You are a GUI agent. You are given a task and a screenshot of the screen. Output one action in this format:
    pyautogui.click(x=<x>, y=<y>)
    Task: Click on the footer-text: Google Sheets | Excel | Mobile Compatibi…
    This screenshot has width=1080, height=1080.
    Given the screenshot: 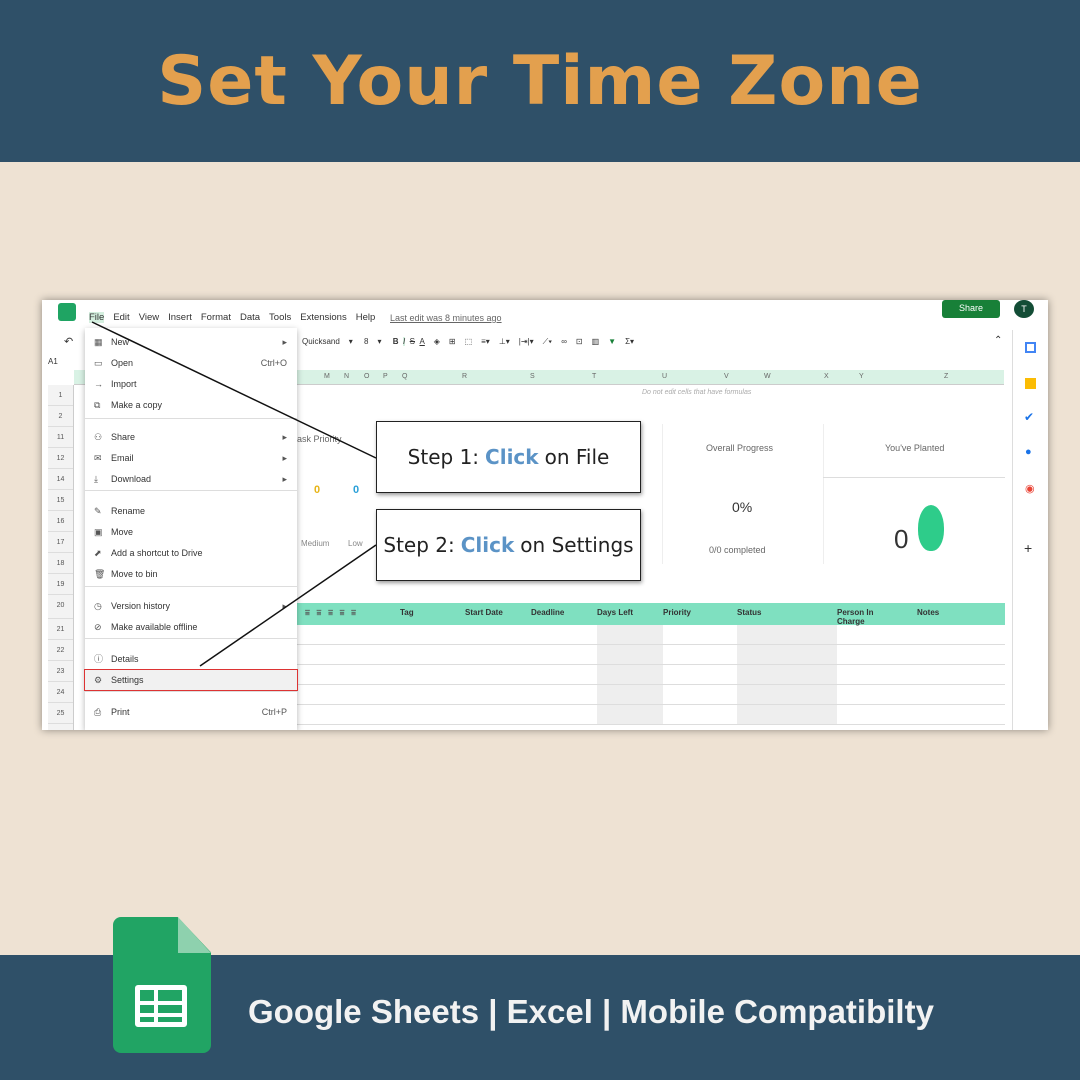 What is the action you would take?
    pyautogui.click(x=591, y=1011)
    